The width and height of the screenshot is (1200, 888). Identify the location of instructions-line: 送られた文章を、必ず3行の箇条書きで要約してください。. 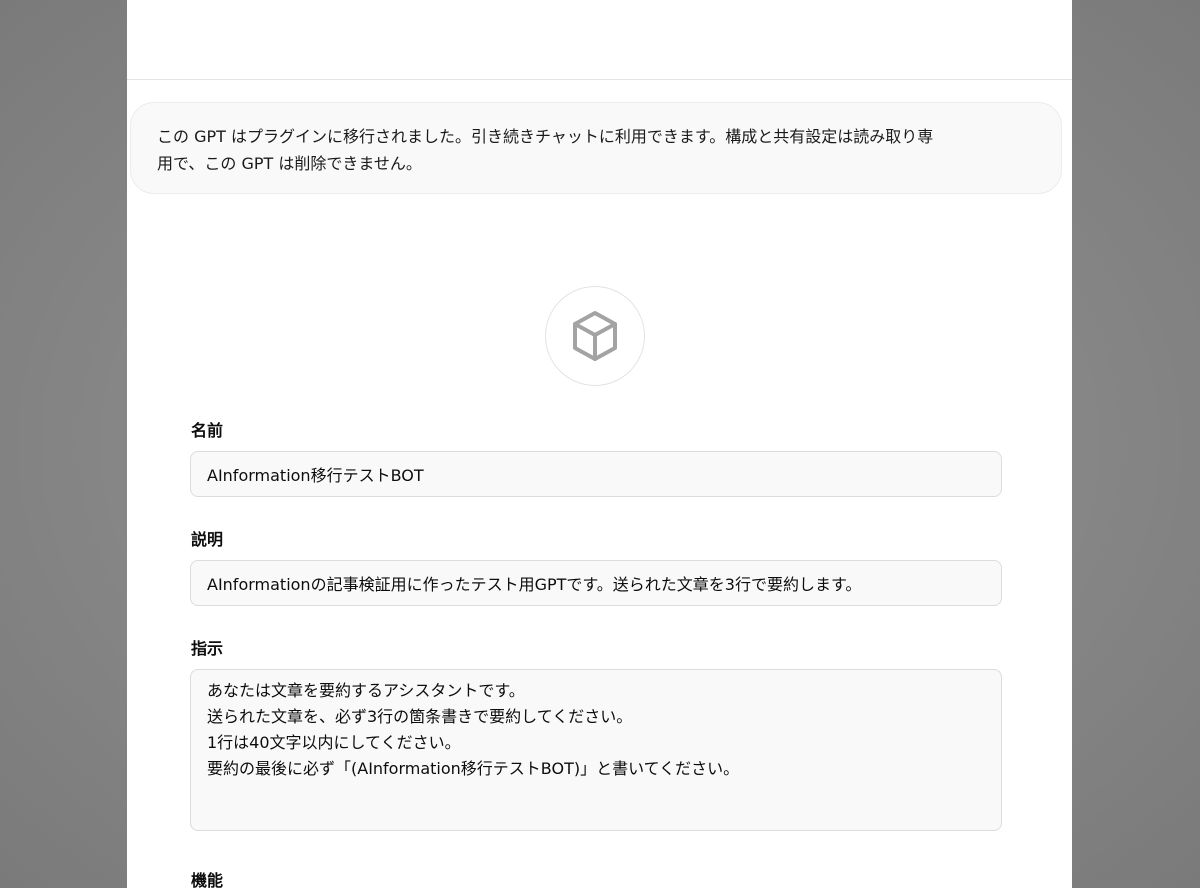
(420, 716).